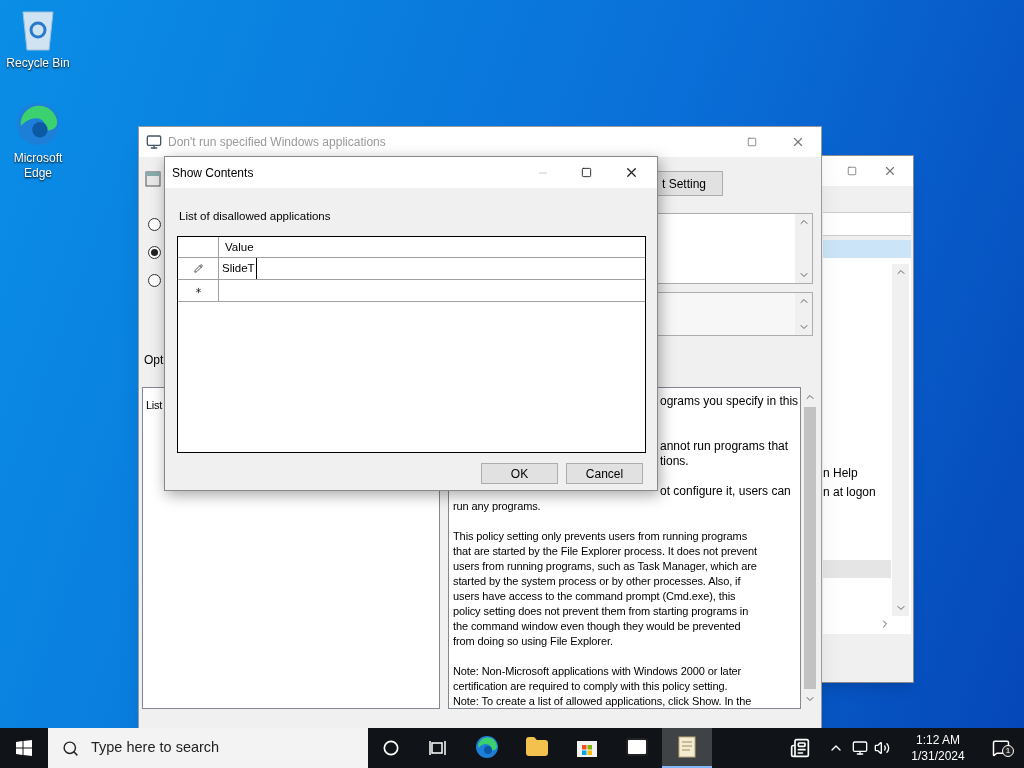  I want to click on maximize-icon, so click(586, 172).